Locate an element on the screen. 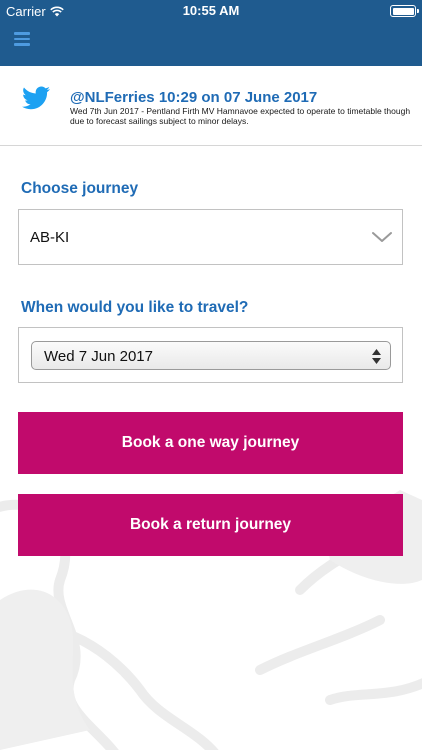 This screenshot has width=422, height=750. status-time: 10:55 AM is located at coordinates (211, 10).